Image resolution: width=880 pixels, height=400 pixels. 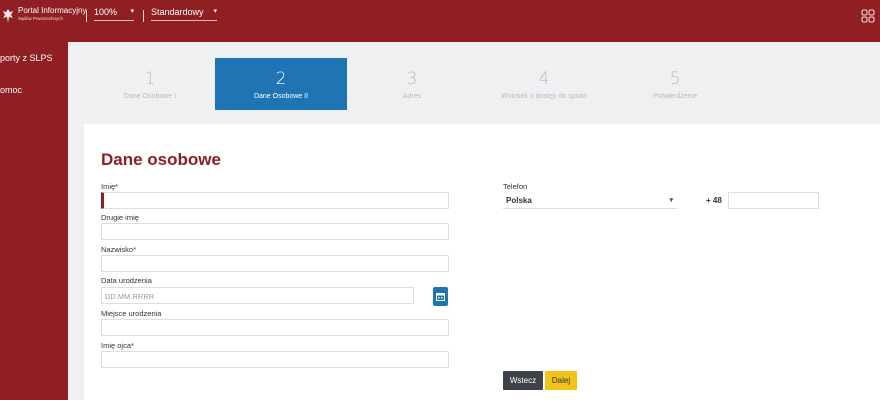 I want to click on step-number: 4, so click(x=544, y=79).